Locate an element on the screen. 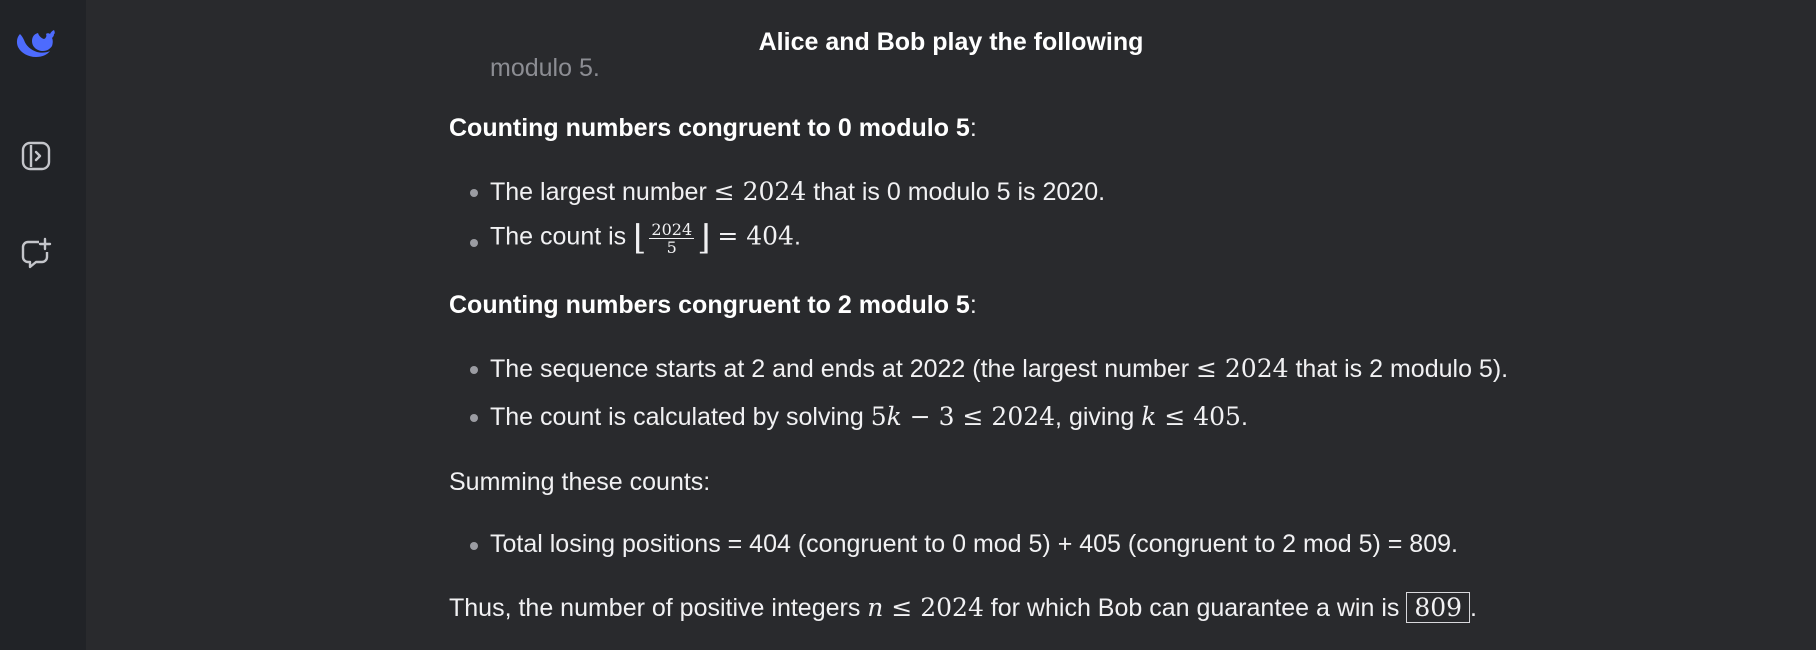 Image resolution: width=1816 pixels, height=650 pixels. fraction: 2024 5 is located at coordinates (672, 238).